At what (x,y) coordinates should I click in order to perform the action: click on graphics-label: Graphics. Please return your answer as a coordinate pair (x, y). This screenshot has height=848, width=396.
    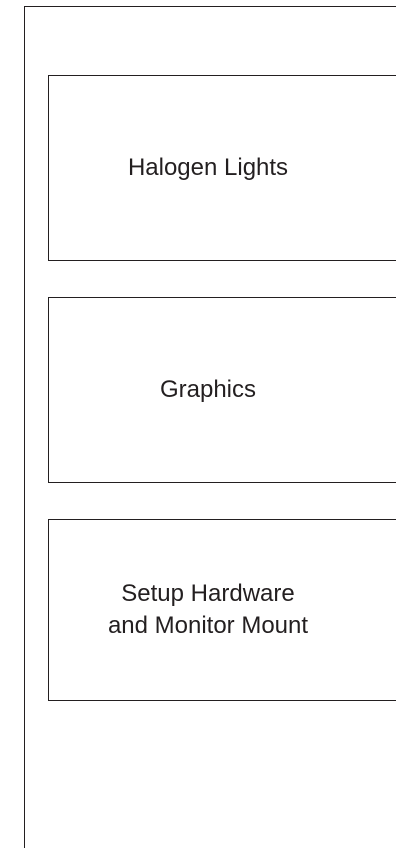
    Looking at the image, I should click on (208, 389).